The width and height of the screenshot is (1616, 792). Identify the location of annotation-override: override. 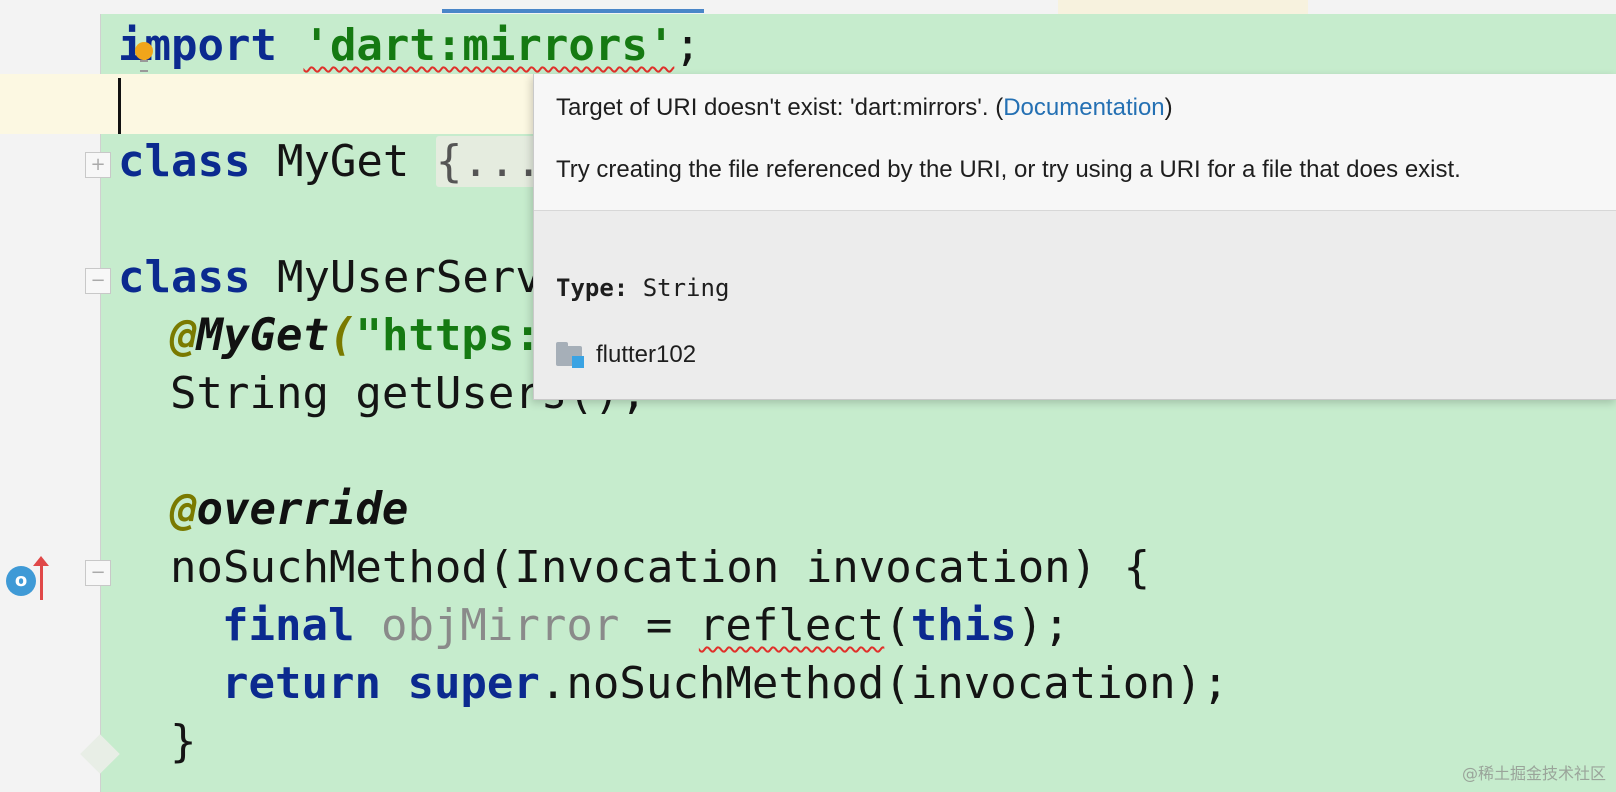
(302, 509).